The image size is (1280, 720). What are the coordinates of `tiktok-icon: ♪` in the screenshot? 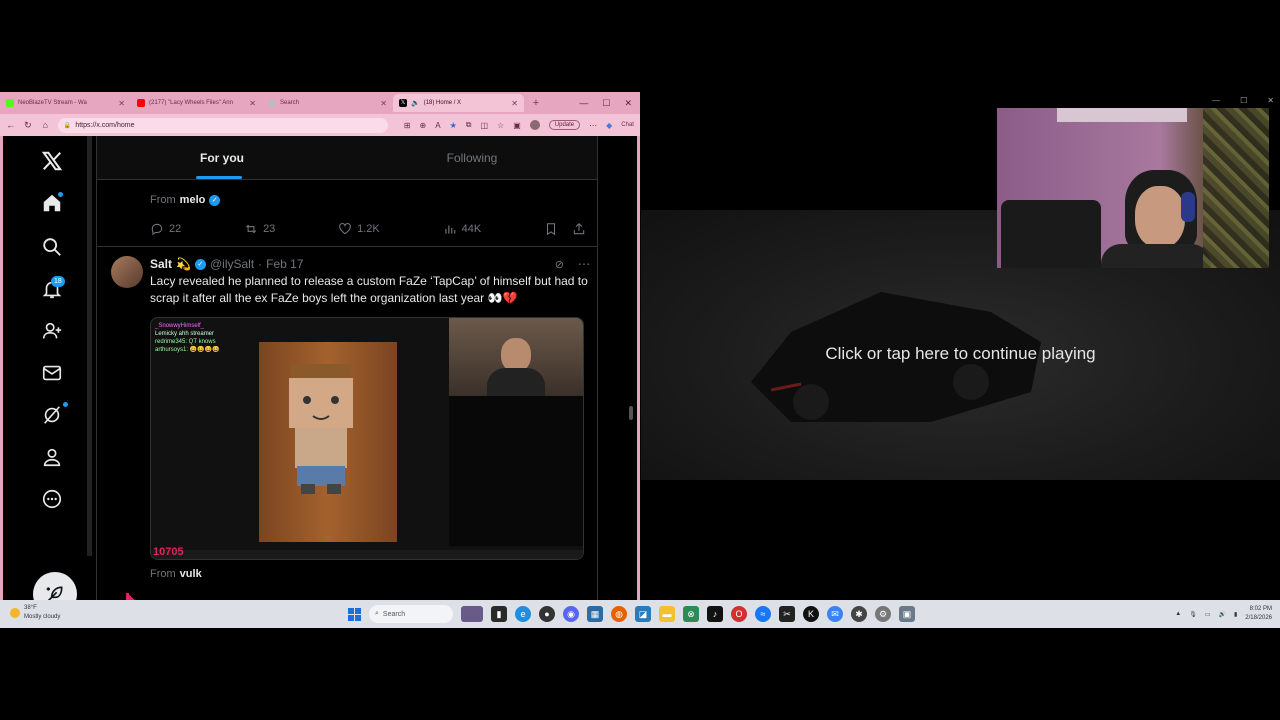 It's located at (715, 614).